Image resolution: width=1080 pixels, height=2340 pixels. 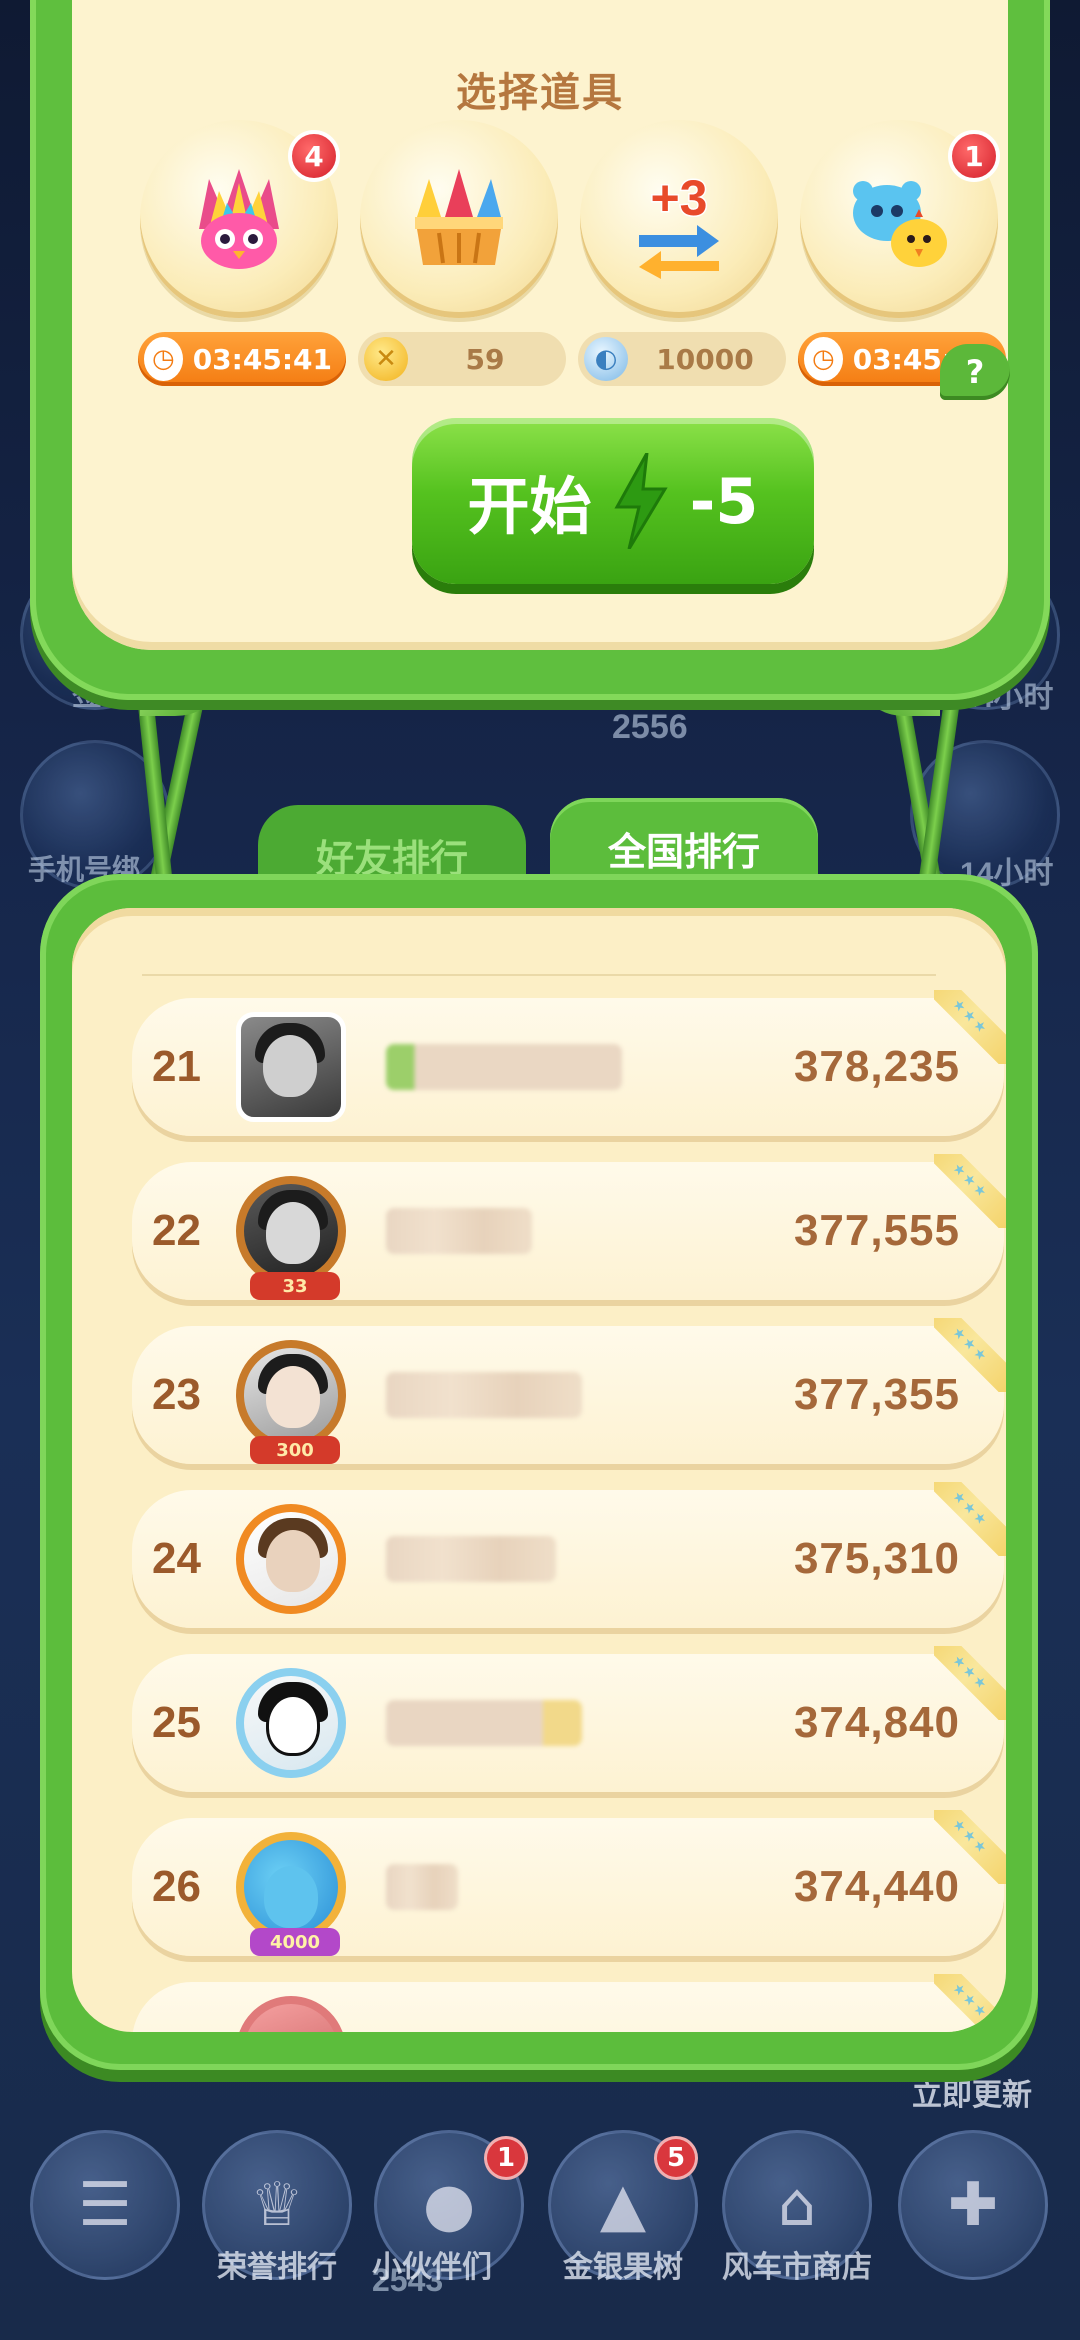 I want to click on update-now-label: 立即更新, so click(x=972, y=2092).